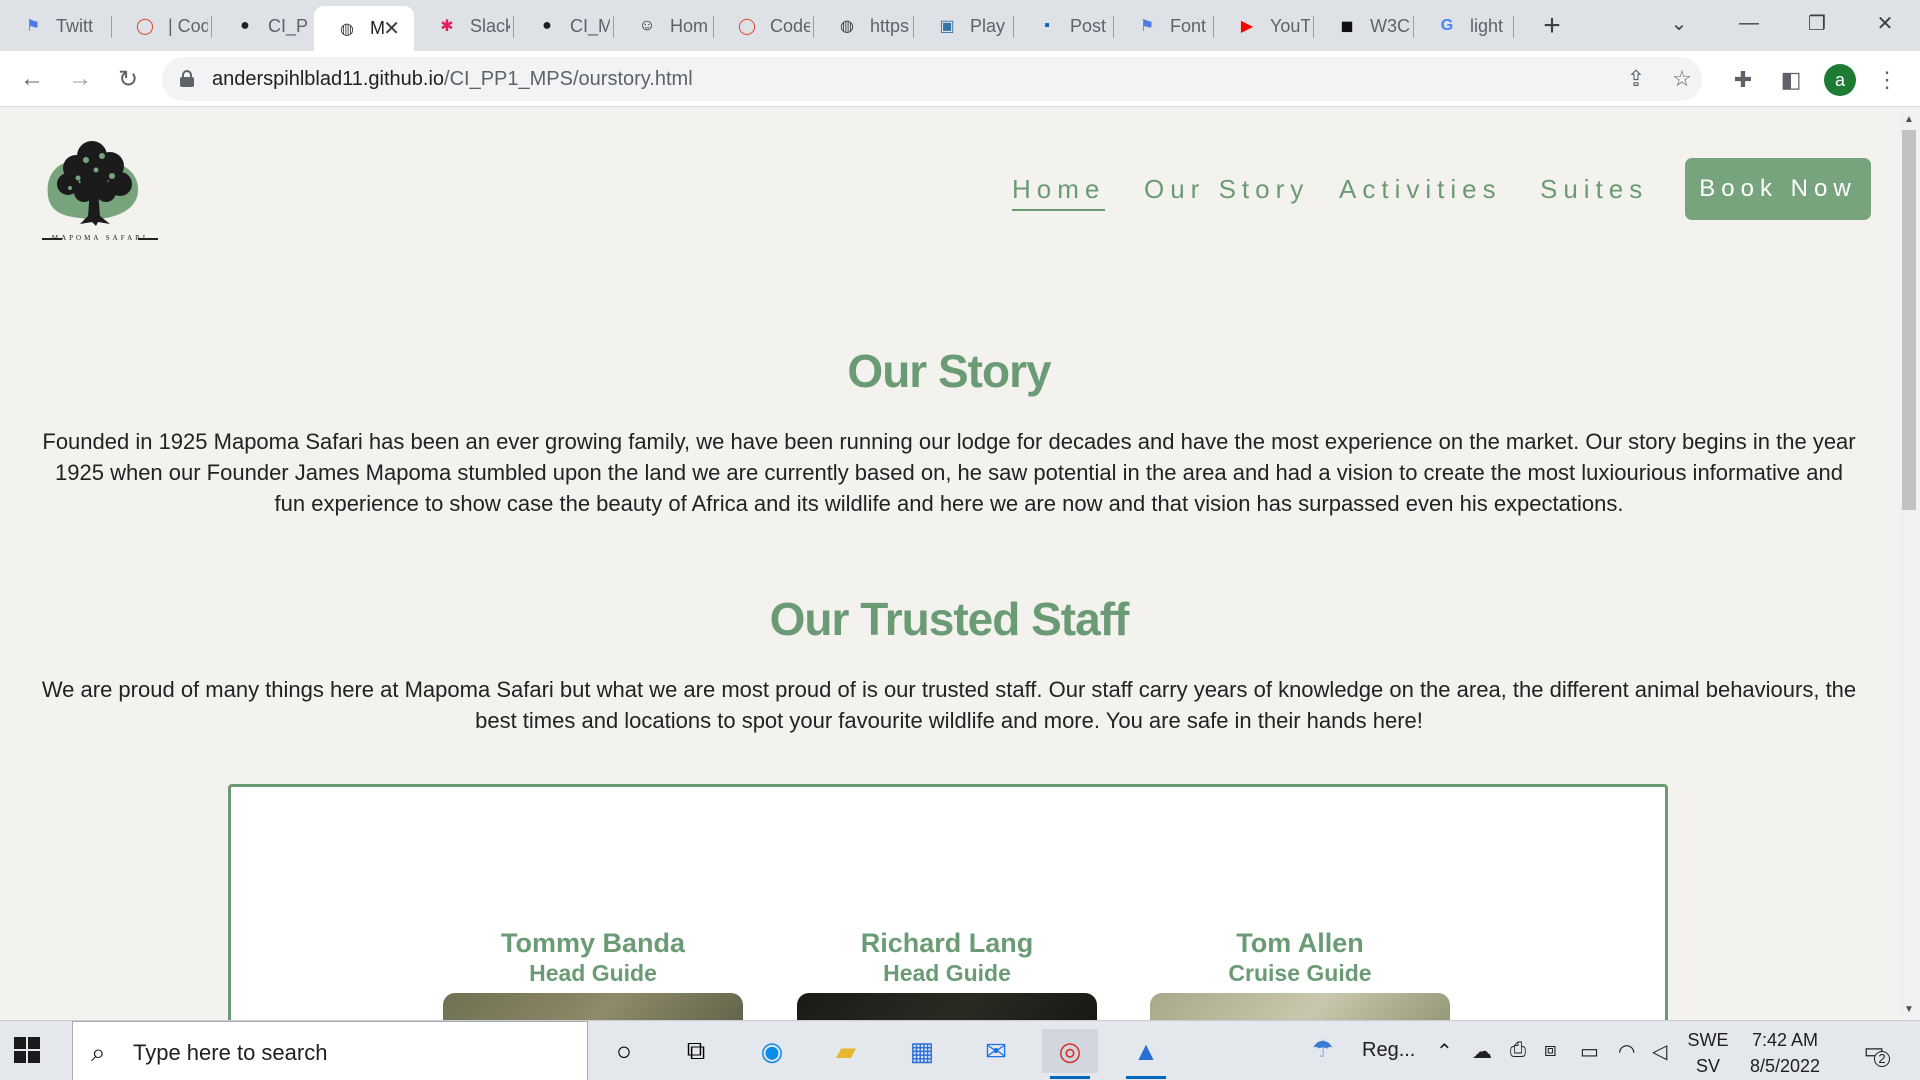 The width and height of the screenshot is (1920, 1080). Describe the element at coordinates (1636, 79) in the screenshot. I see `share-icon: ⇪` at that location.